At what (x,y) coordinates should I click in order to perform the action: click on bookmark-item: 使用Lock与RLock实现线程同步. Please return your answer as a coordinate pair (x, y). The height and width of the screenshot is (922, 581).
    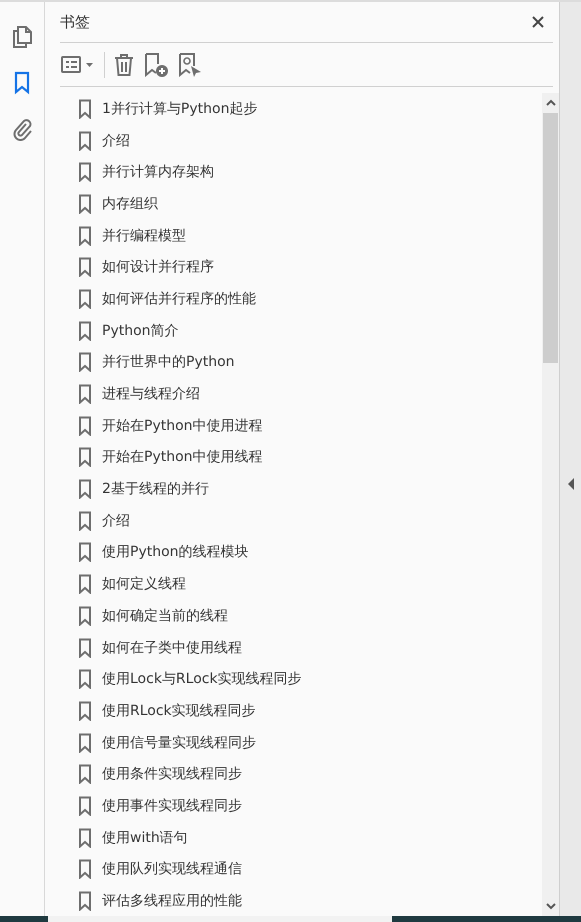
    Looking at the image, I should click on (310, 679).